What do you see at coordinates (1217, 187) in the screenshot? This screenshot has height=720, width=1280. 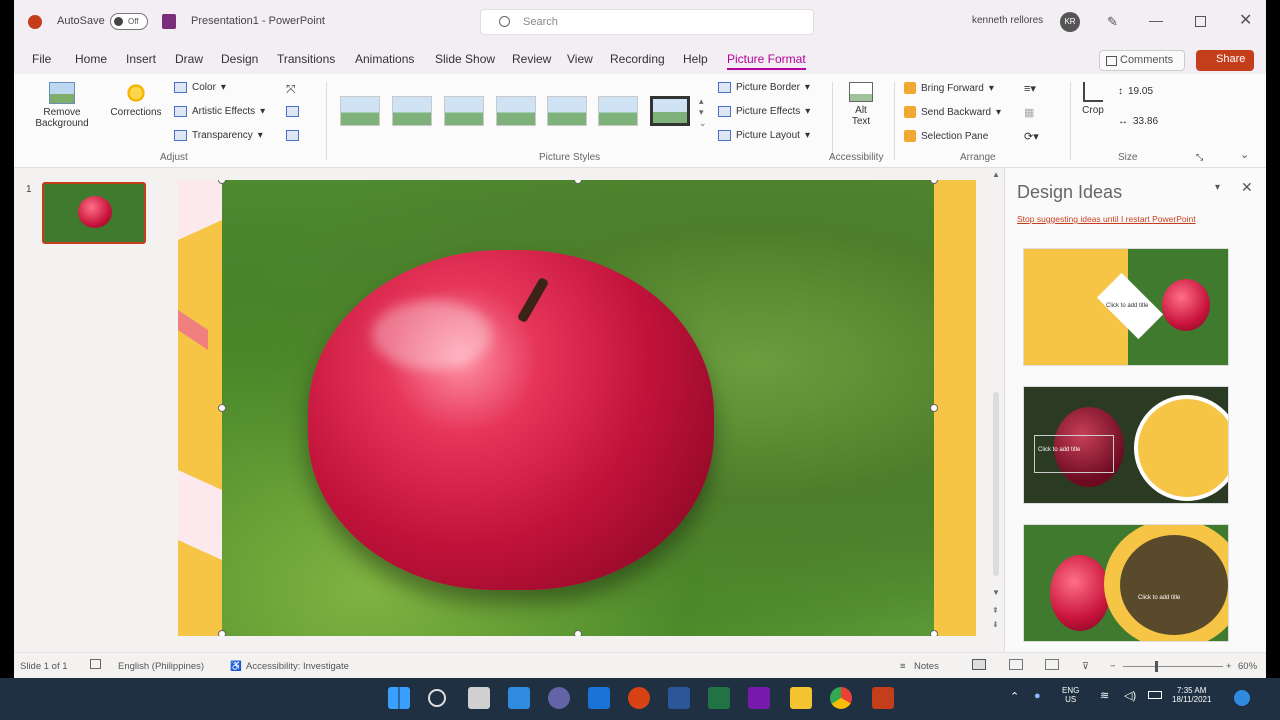 I see `chevron-down-icon: ▾` at bounding box center [1217, 187].